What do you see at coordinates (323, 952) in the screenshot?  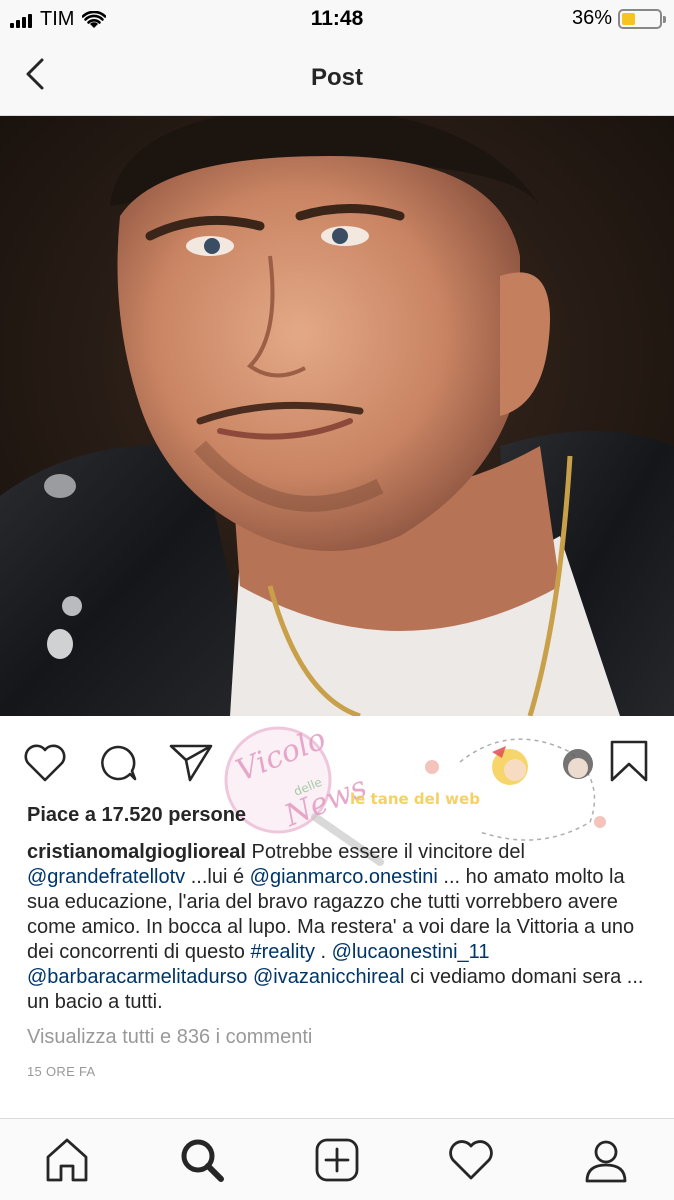 I see `caption-text: .` at bounding box center [323, 952].